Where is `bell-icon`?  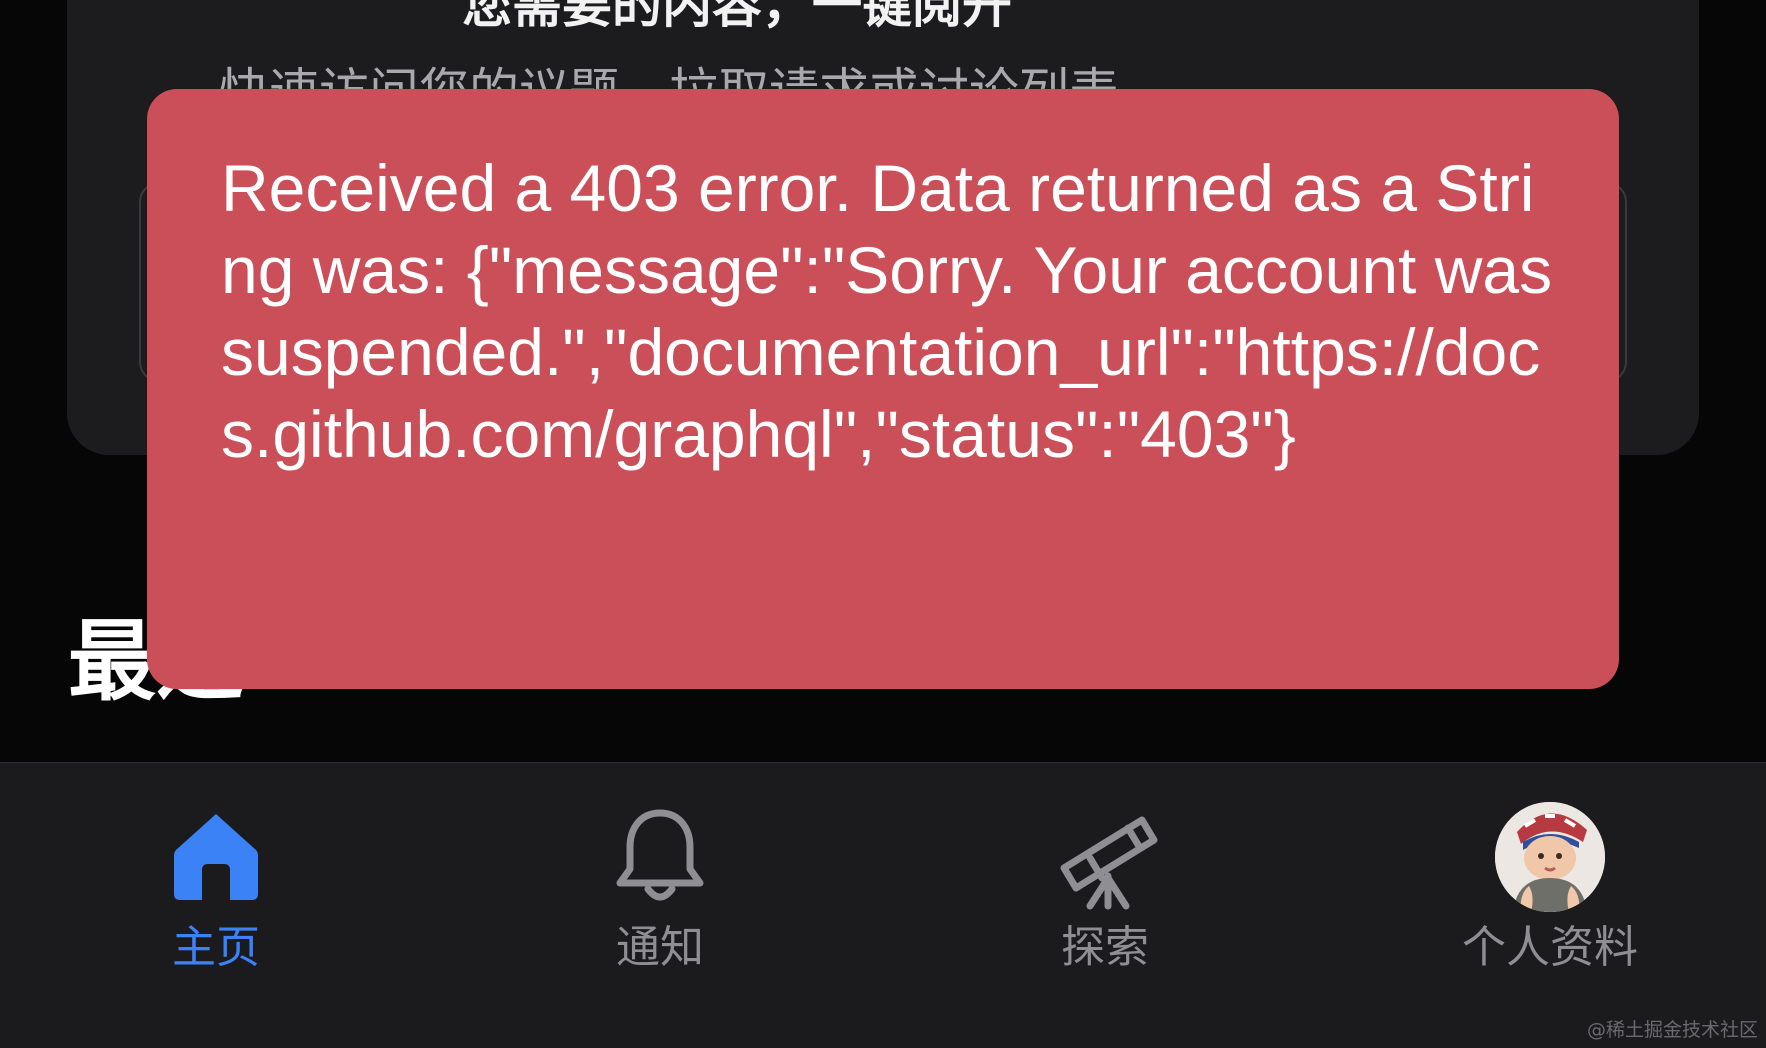 bell-icon is located at coordinates (660, 857).